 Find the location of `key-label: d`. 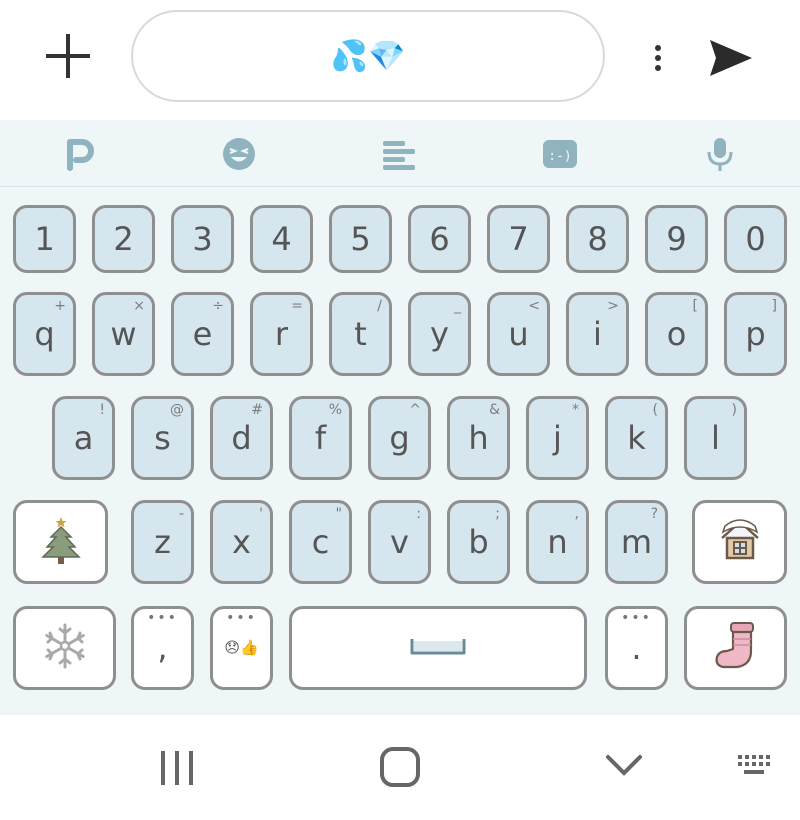

key-label: d is located at coordinates (241, 438).